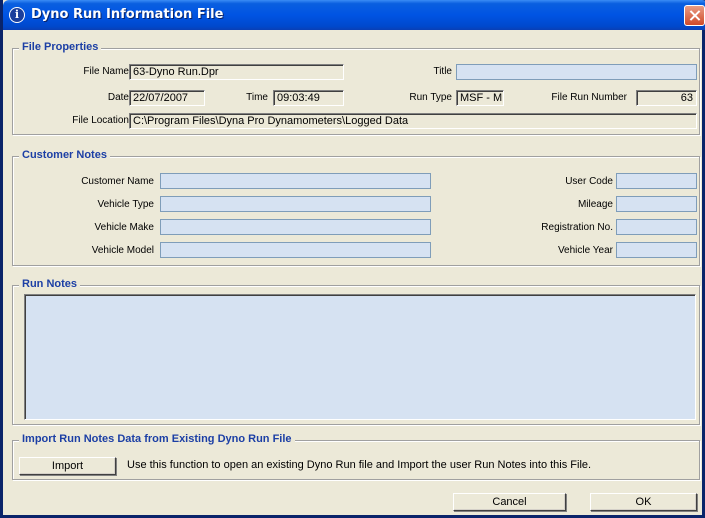 Image resolution: width=705 pixels, height=518 pixels. I want to click on mileage-input, so click(656, 204).